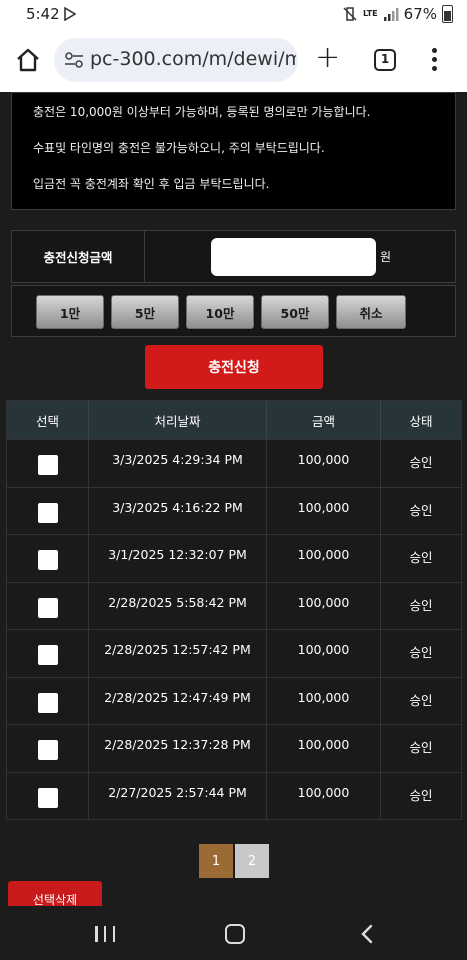  I want to click on table-row: 2/27/2025 2:57:44 PM 100,000 승인, so click(234, 796).